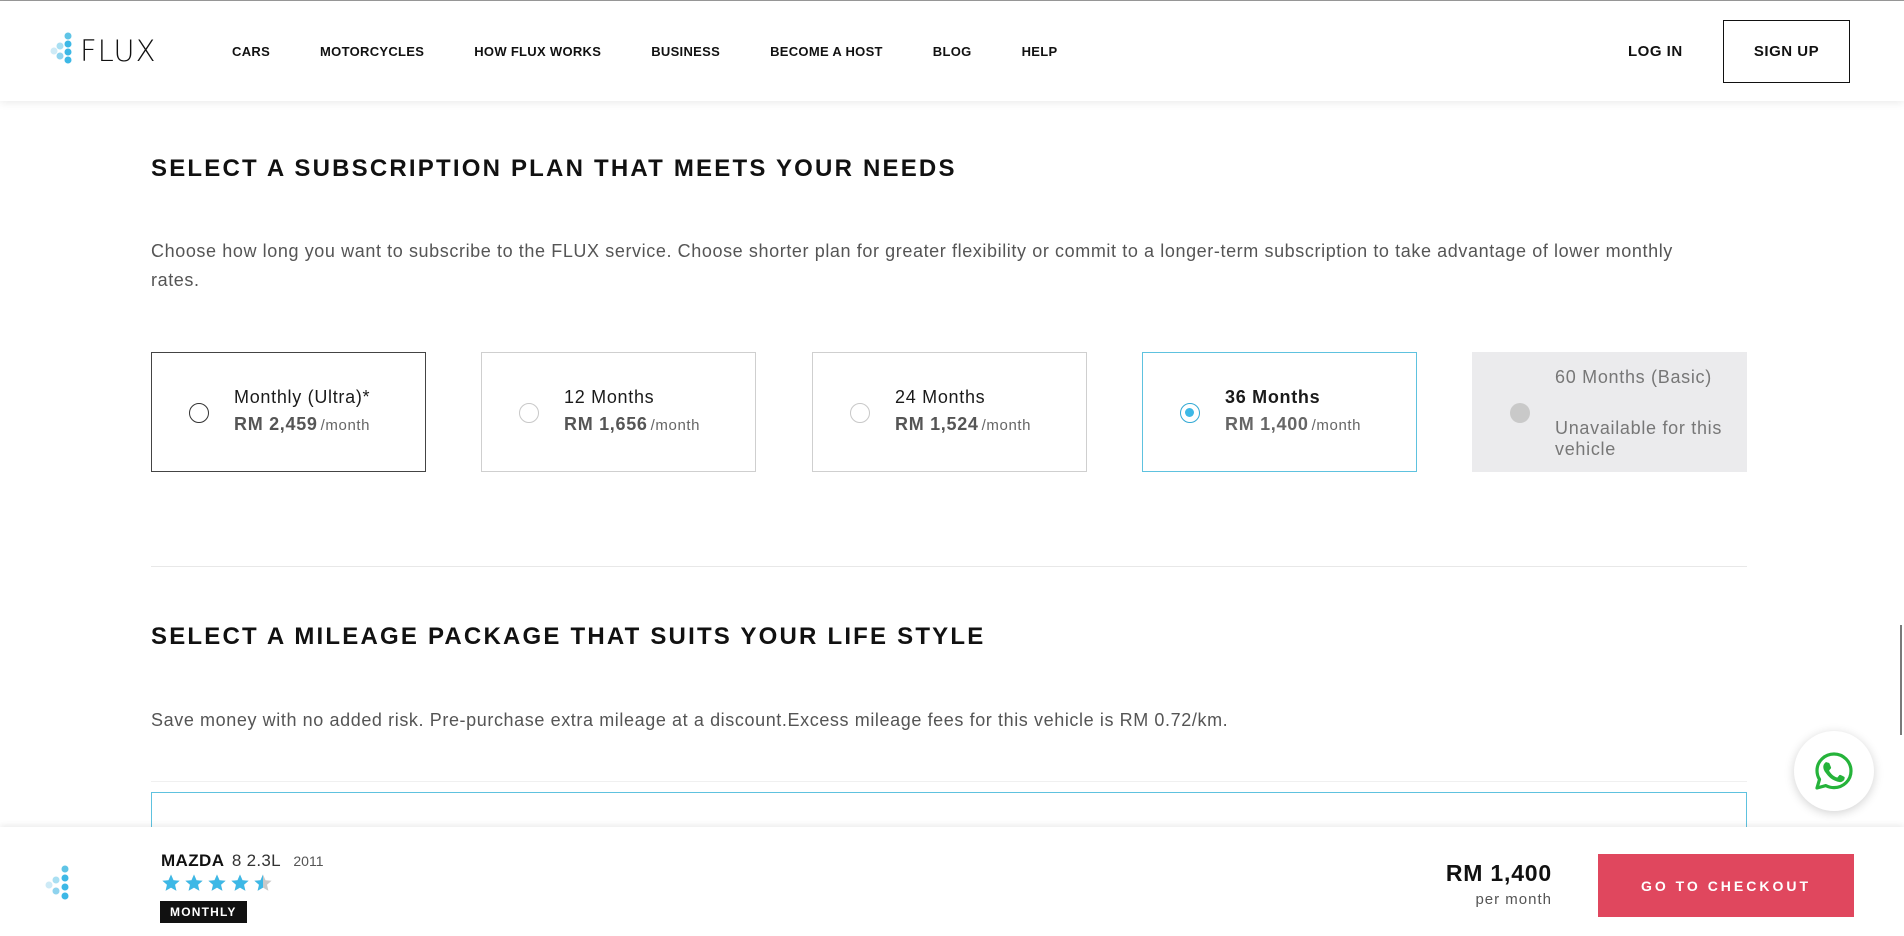 The height and width of the screenshot is (936, 1904). What do you see at coordinates (609, 397) in the screenshot?
I see `plan-name: 12 Months` at bounding box center [609, 397].